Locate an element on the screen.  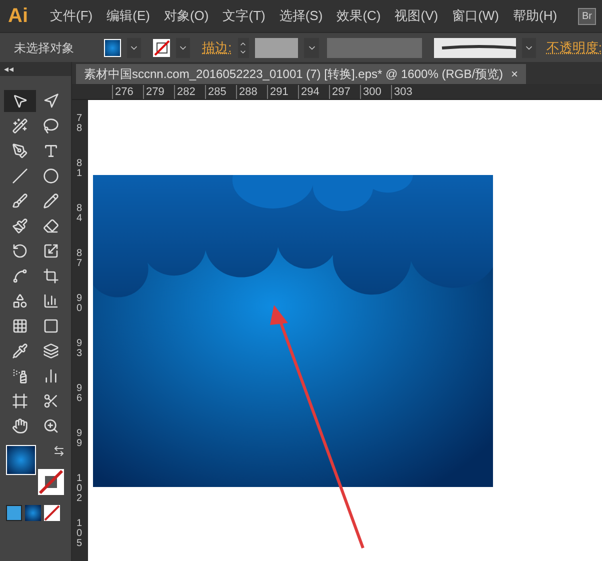
stroke-color-swatch is located at coordinates (51, 482).